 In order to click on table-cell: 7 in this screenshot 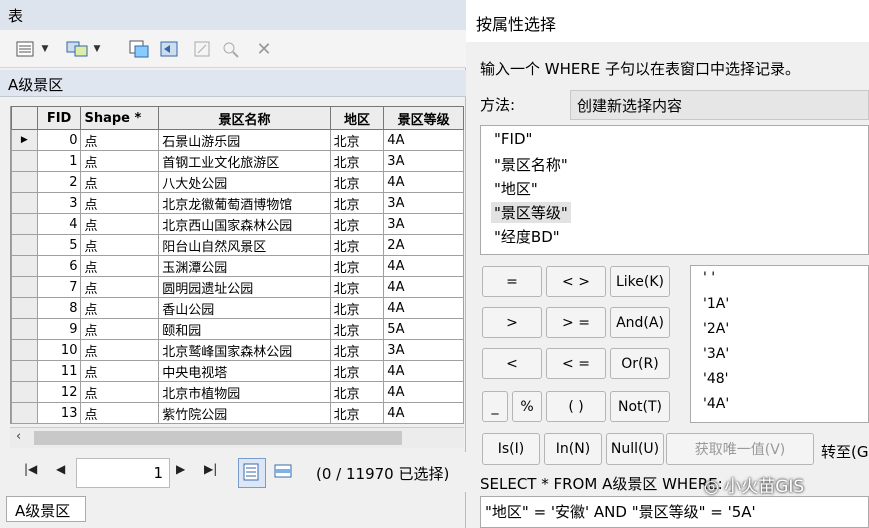, I will do `click(59, 287)`.